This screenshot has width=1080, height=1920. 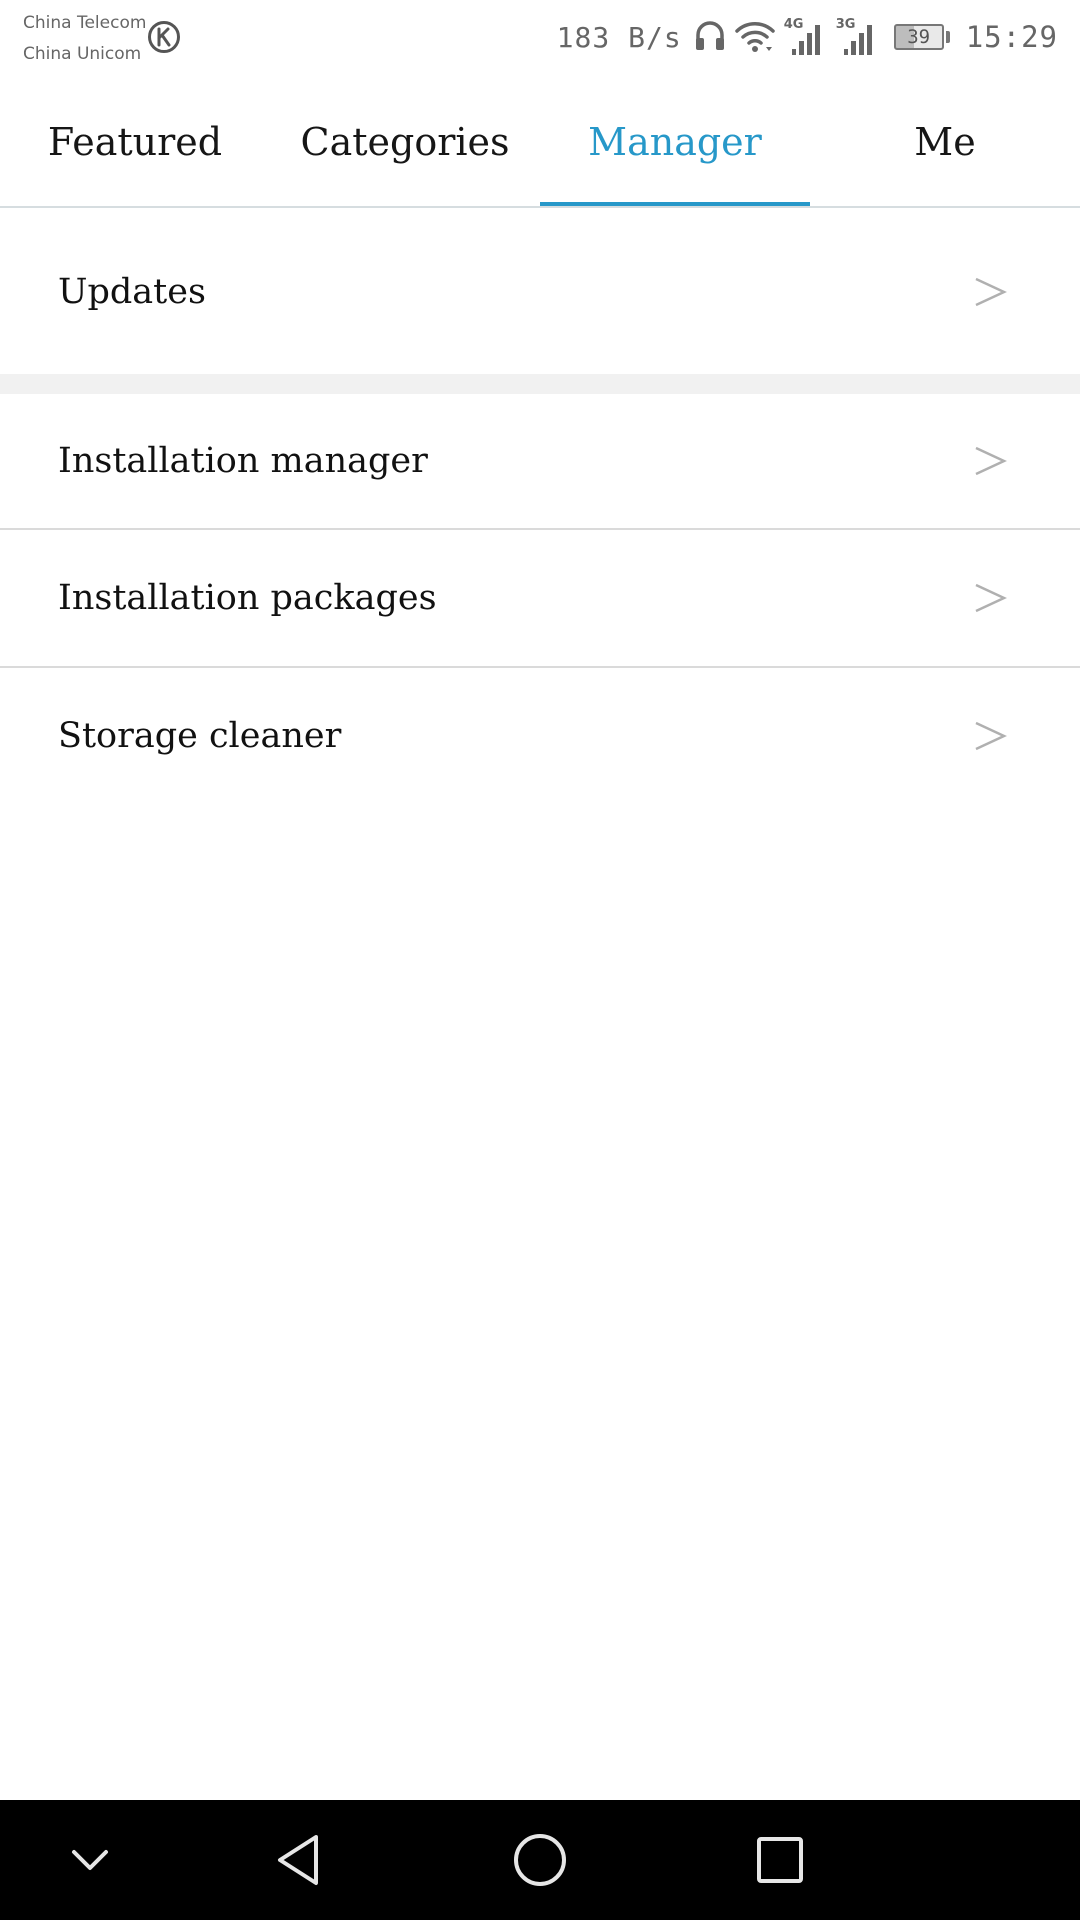 I want to click on network-type-2: 3G, so click(x=845, y=24).